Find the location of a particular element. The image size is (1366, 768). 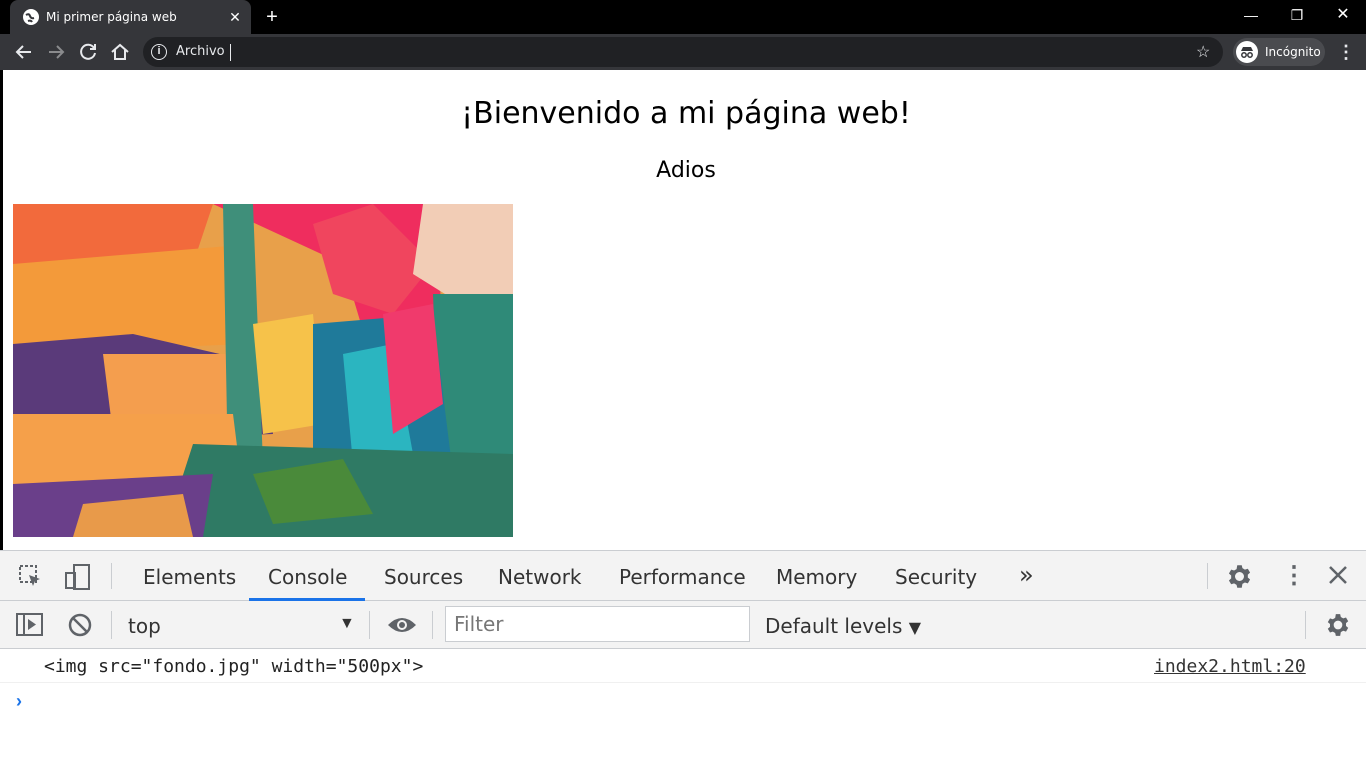

tab-strip: Mi primer página web ✕ + — ❐ ✕ is located at coordinates (683, 17).